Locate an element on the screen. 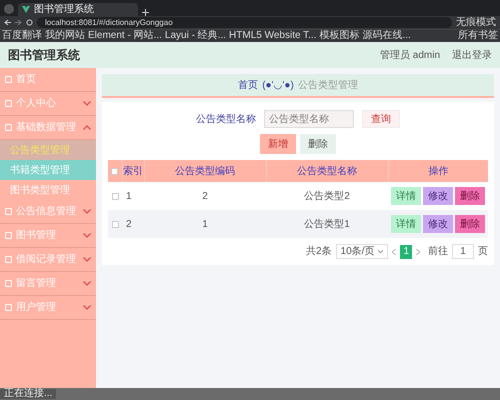 Image resolution: width=500 pixels, height=400 pixels. search-field: 公告类型名称 is located at coordinates (309, 119).